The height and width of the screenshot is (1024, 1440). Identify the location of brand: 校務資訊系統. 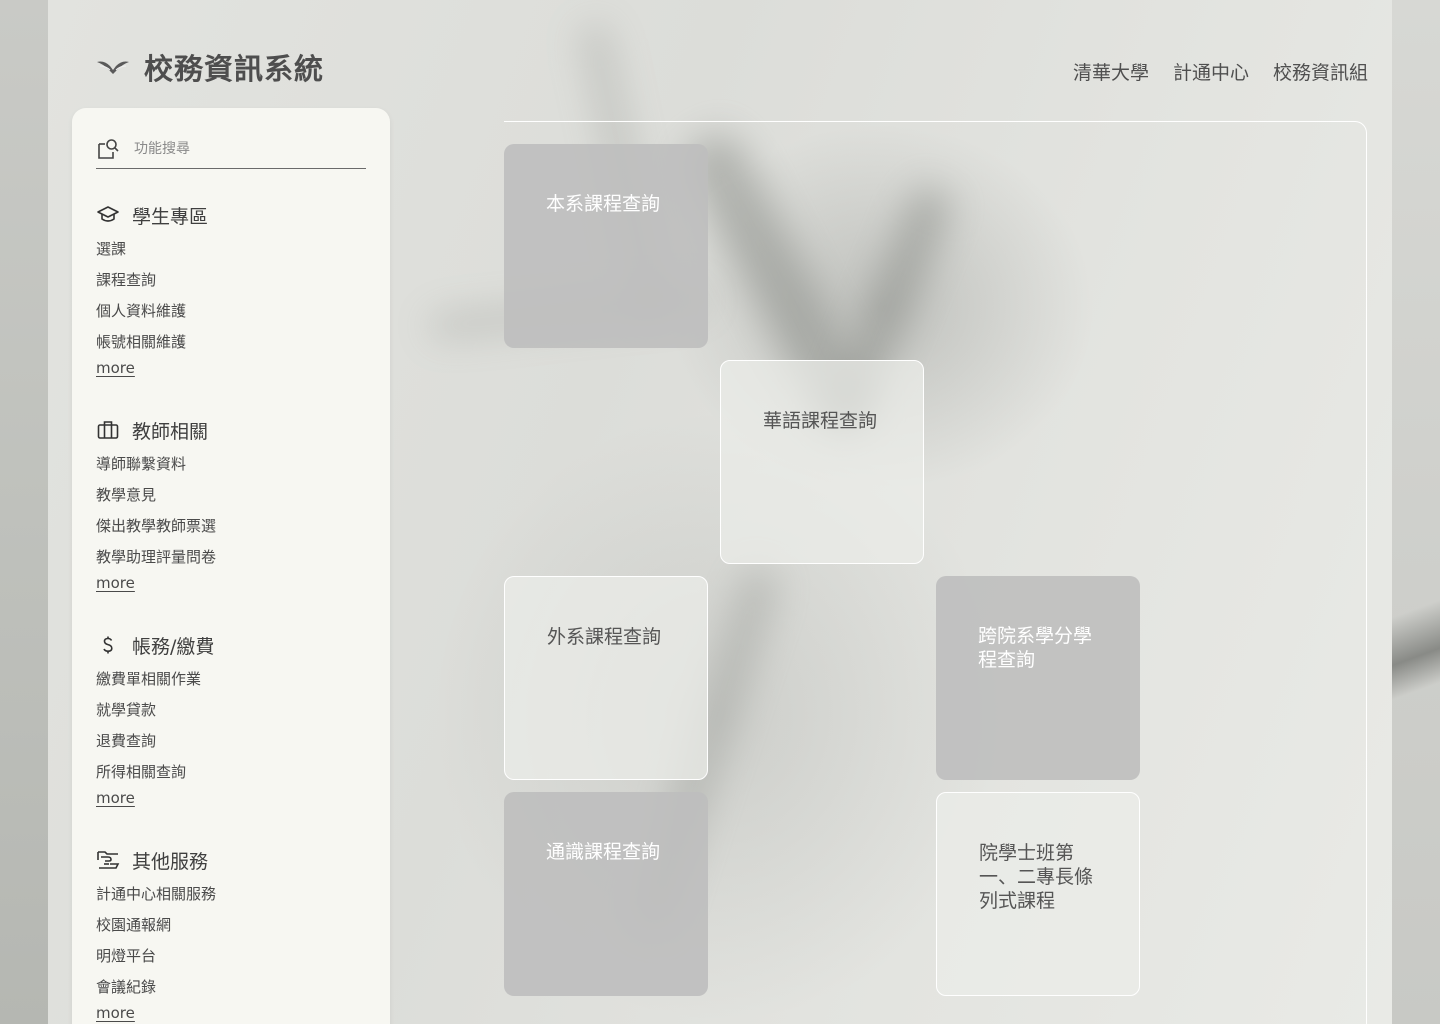
(210, 67).